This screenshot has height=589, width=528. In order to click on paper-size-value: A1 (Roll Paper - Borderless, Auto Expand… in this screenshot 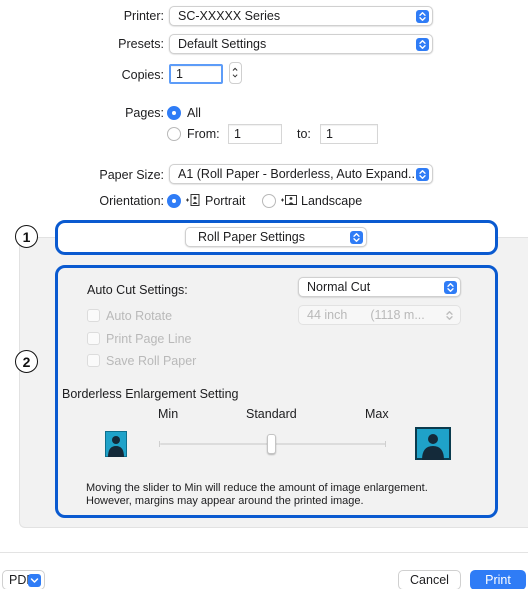, I will do `click(297, 174)`.